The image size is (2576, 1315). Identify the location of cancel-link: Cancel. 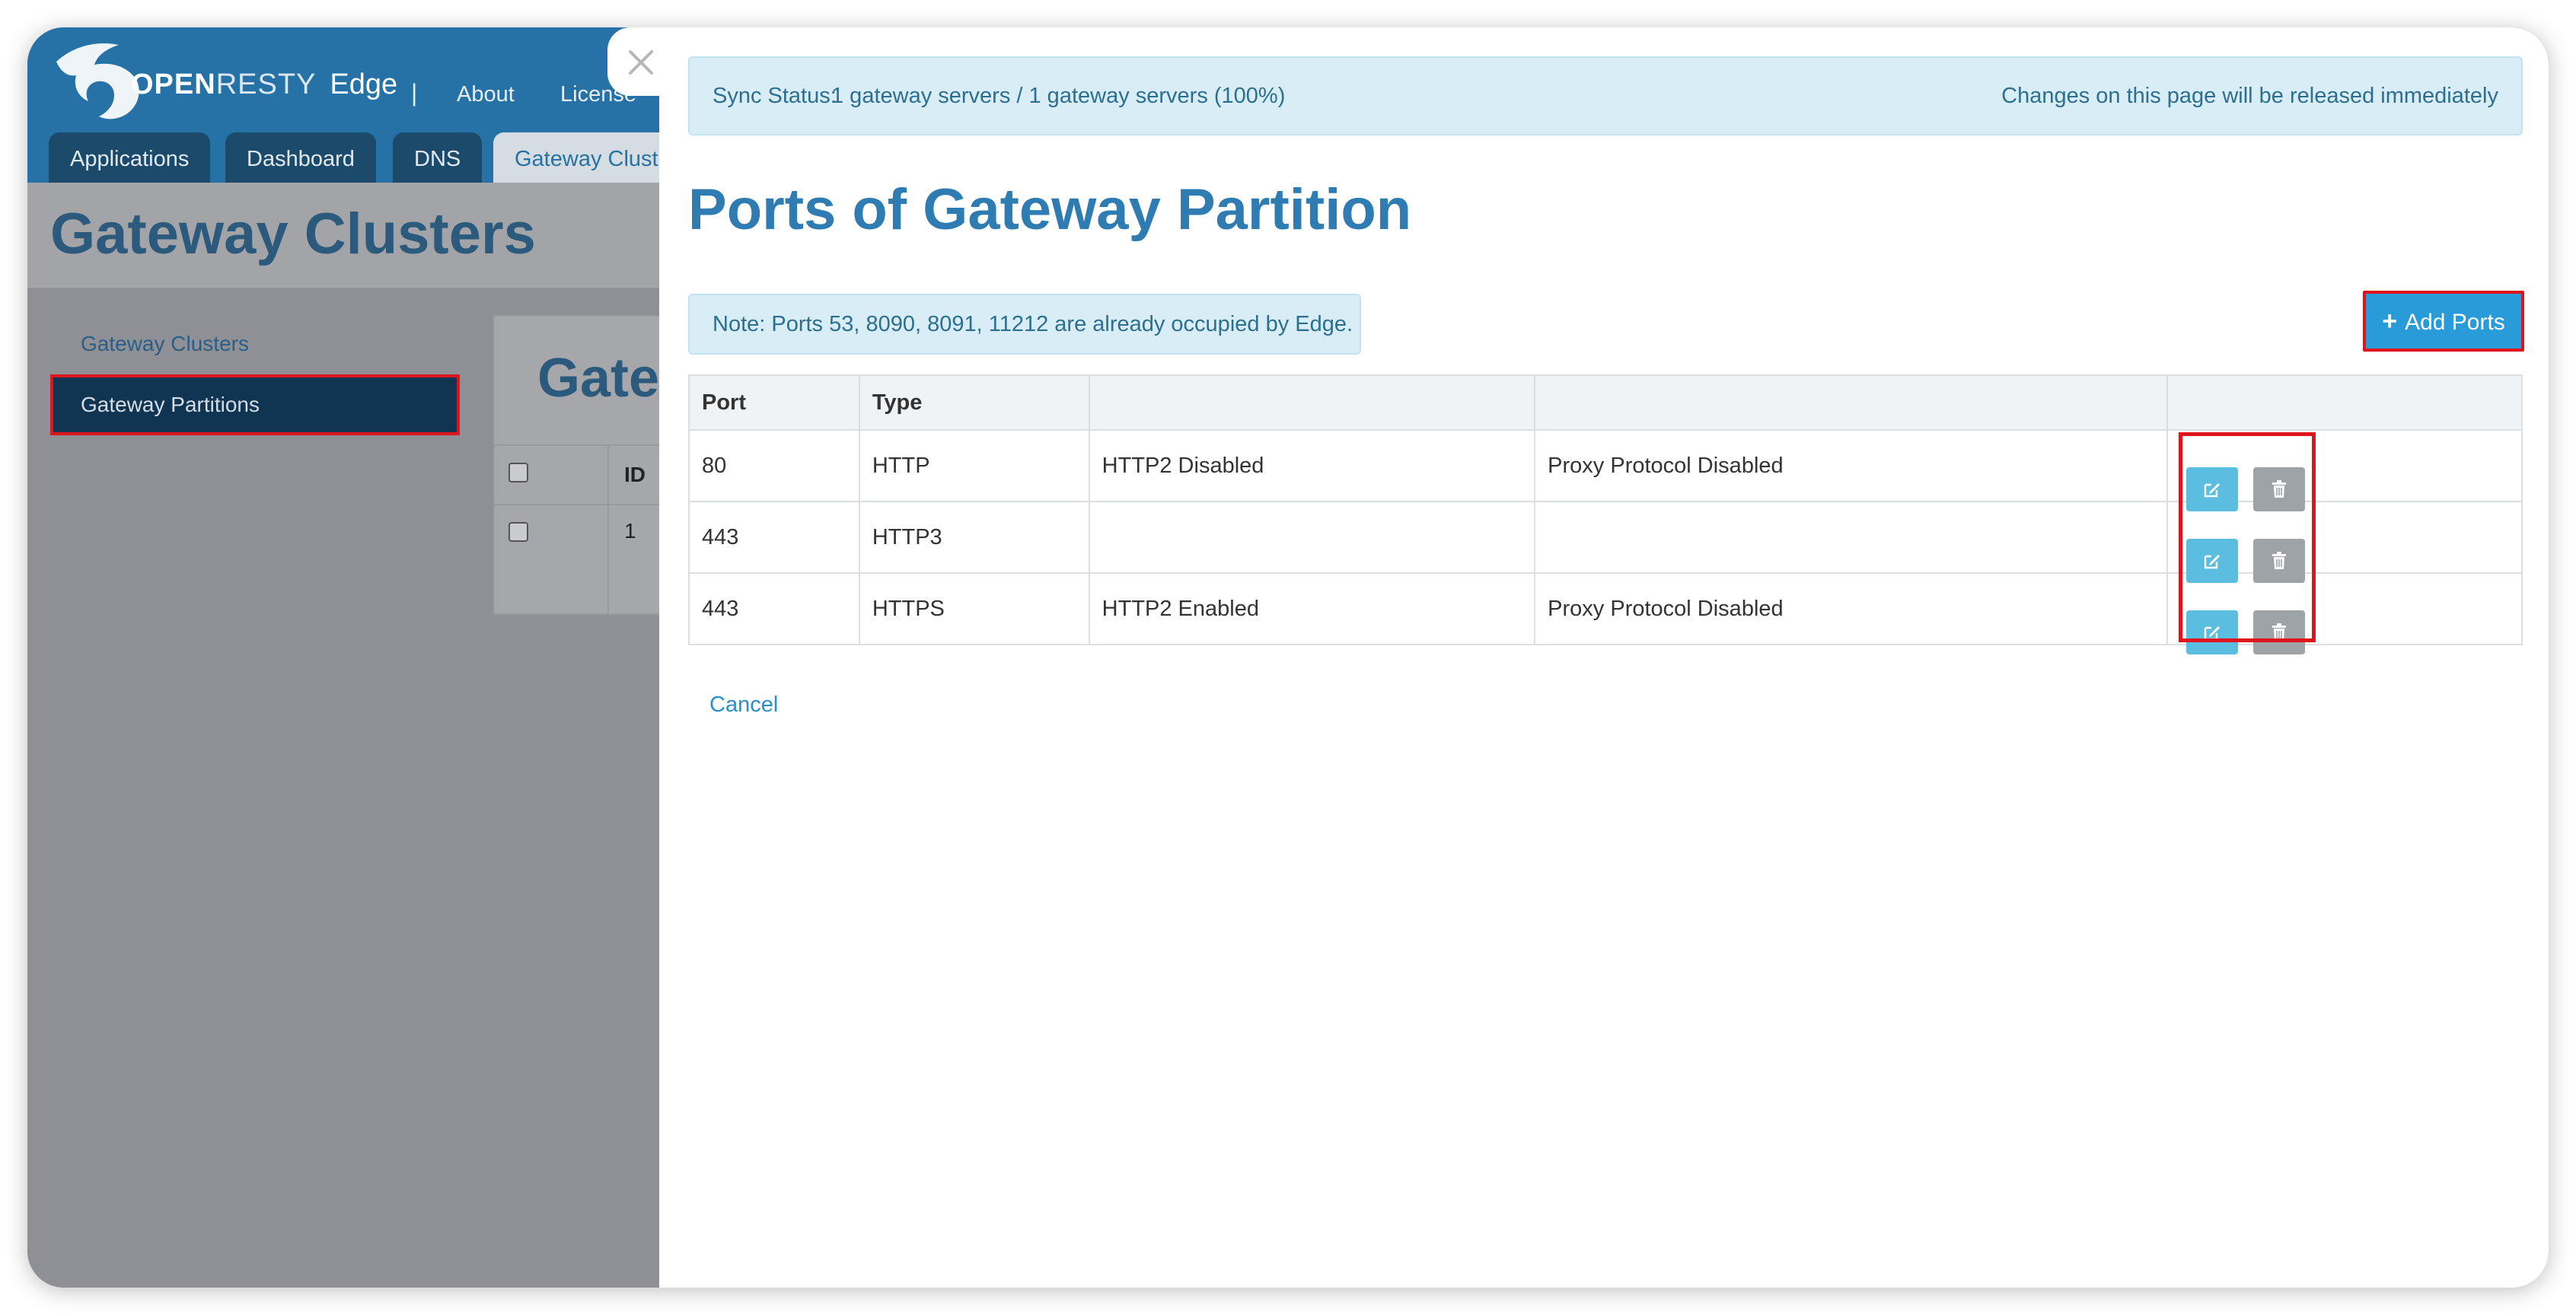
(743, 705).